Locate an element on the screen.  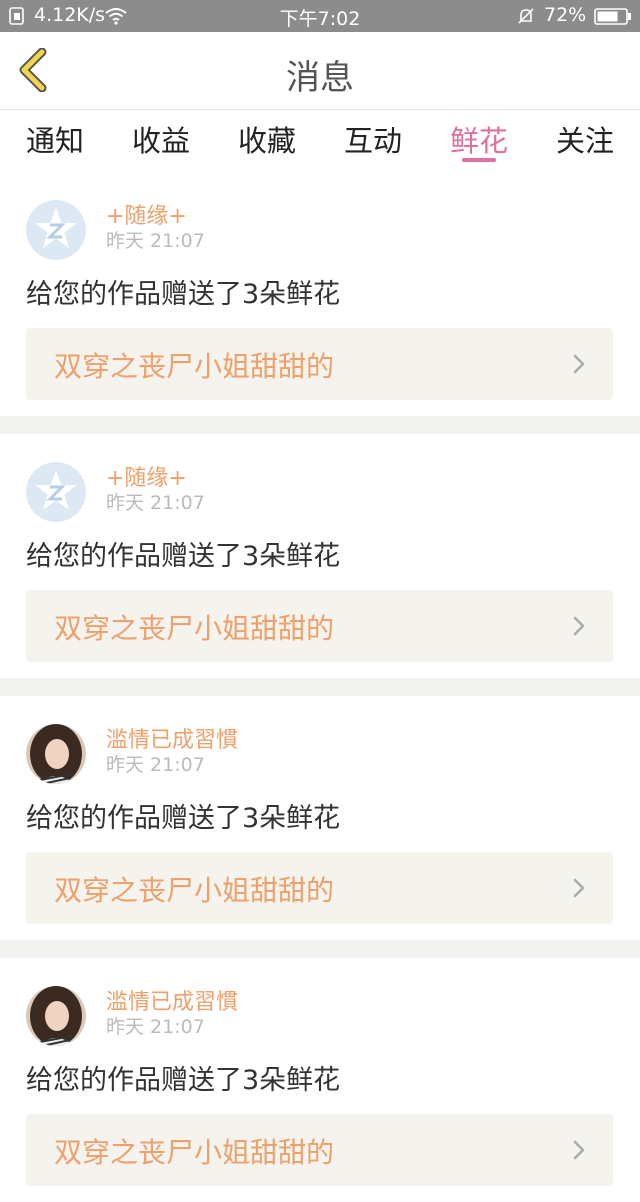
tab-bar: 通知 收益 收藏 互动 鲜花 关注 is located at coordinates (320, 140).